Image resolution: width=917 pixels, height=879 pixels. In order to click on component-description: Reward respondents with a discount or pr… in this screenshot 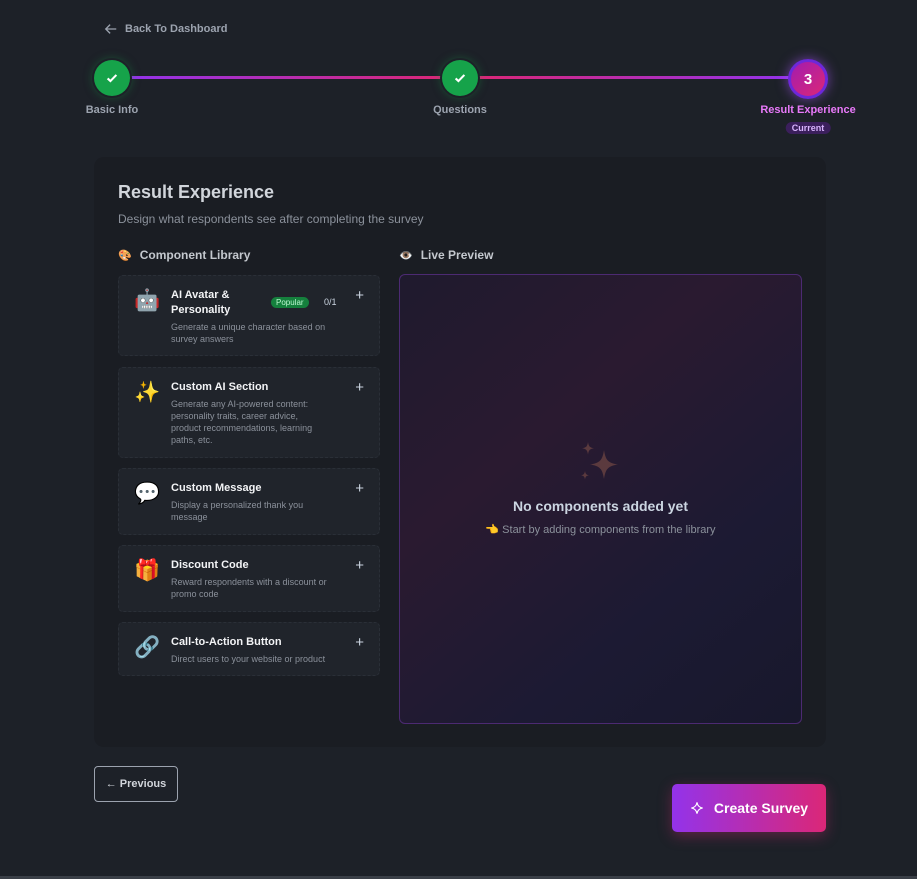, I will do `click(249, 588)`.